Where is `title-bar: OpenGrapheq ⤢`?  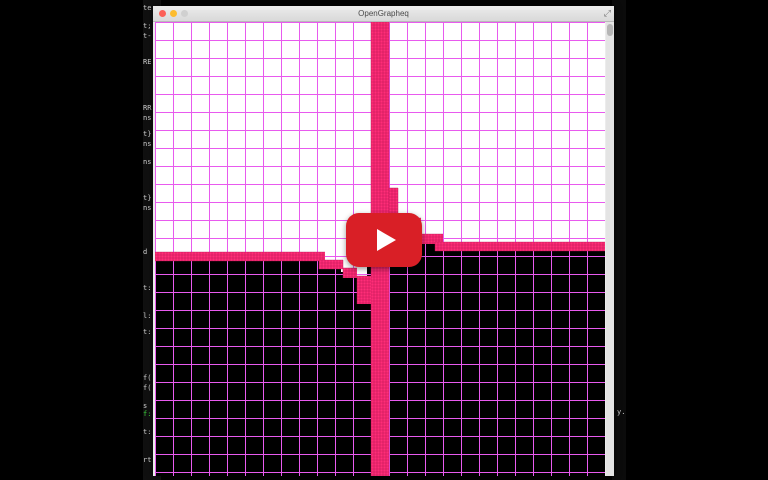 title-bar: OpenGrapheq ⤢ is located at coordinates (383, 14).